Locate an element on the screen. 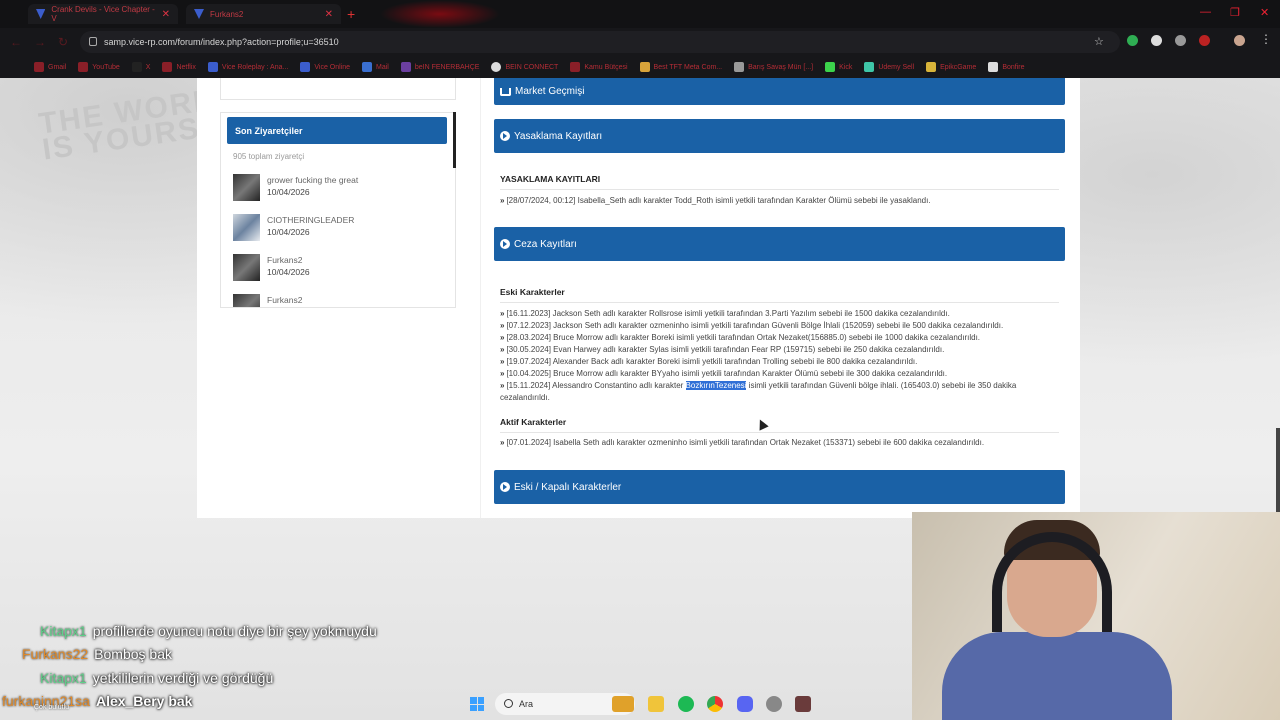 This screenshot has height=720, width=1280. tab-crank-devils: Crank Devils - Vice Chapter - V ✕ is located at coordinates (103, 14).